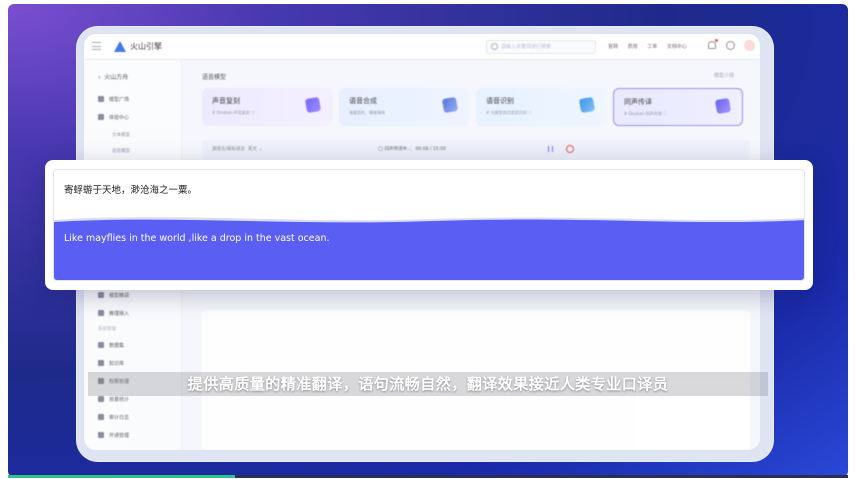 The height and width of the screenshot is (479, 856). What do you see at coordinates (712, 45) in the screenshot?
I see `bell-icon` at bounding box center [712, 45].